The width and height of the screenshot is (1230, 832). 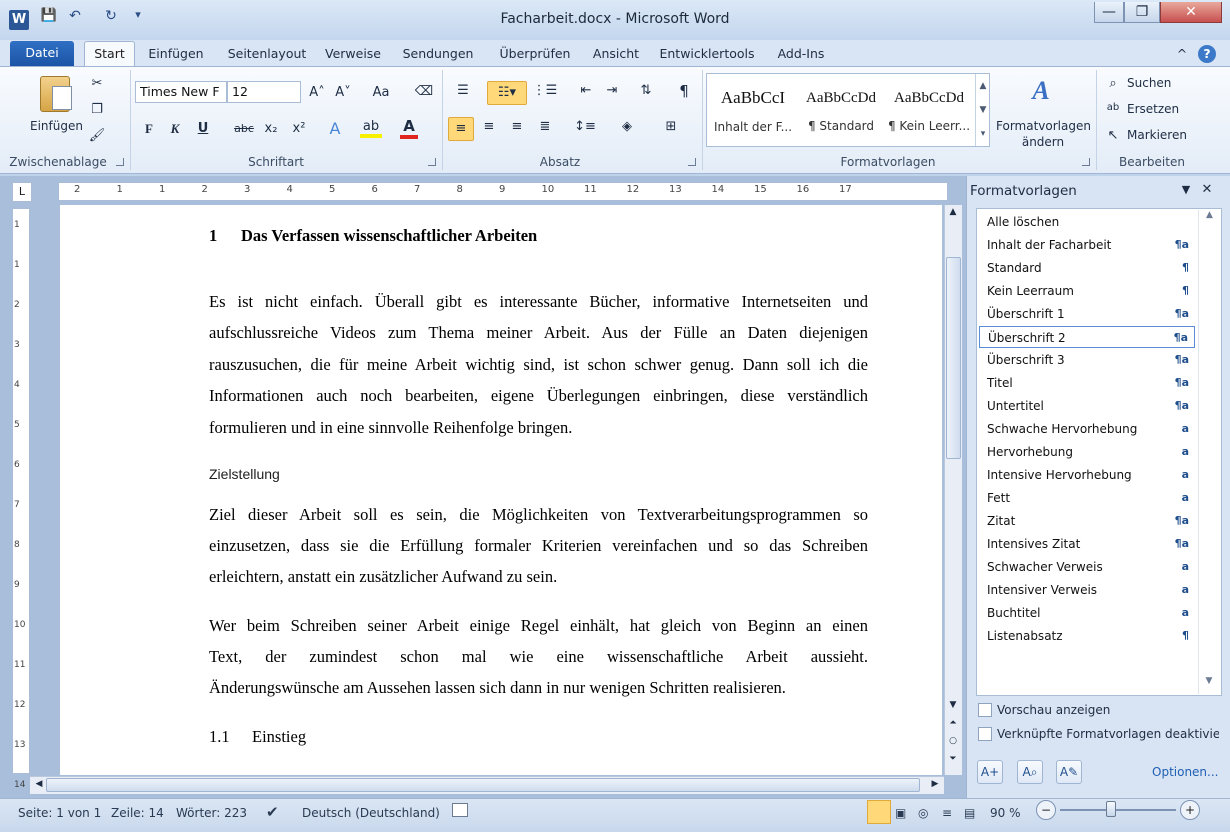 I want to click on multilevel-list-icon: ⋮☰, so click(x=545, y=90).